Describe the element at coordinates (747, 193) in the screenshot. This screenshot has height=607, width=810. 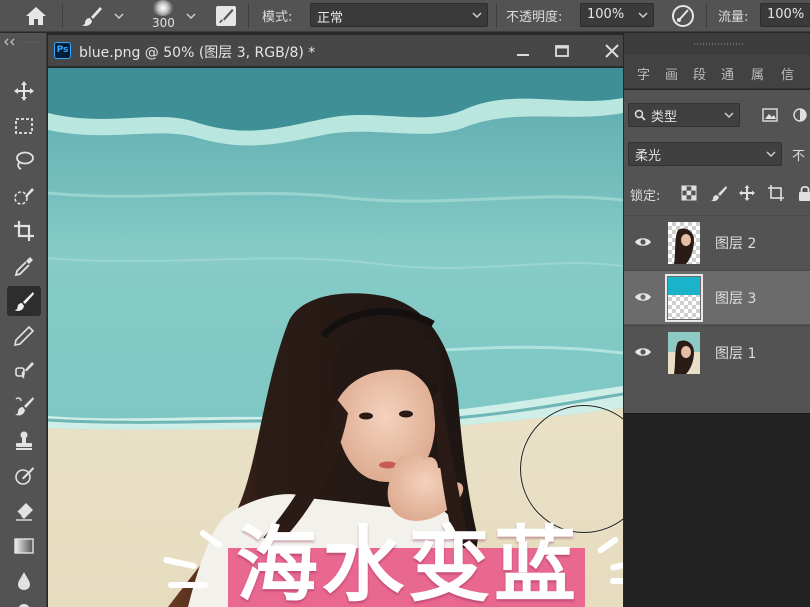
I see `lock-position-icon` at that location.